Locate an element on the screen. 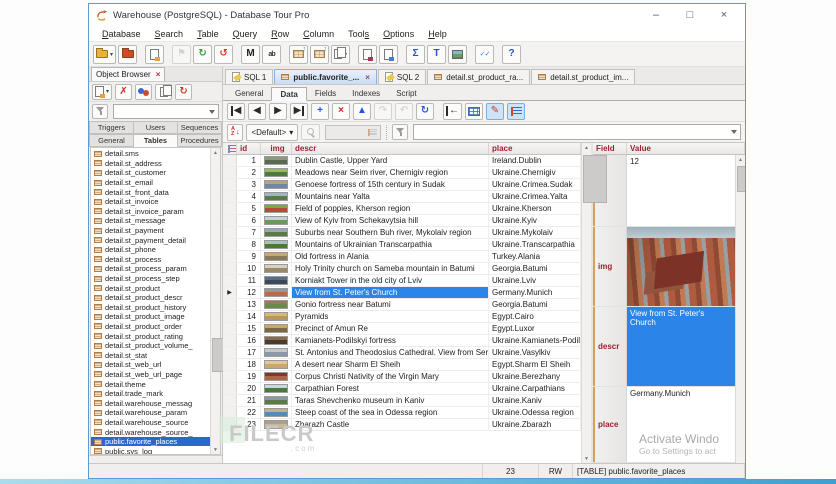 The width and height of the screenshot is (836, 484). last-record-button: ▶ is located at coordinates (299, 111).